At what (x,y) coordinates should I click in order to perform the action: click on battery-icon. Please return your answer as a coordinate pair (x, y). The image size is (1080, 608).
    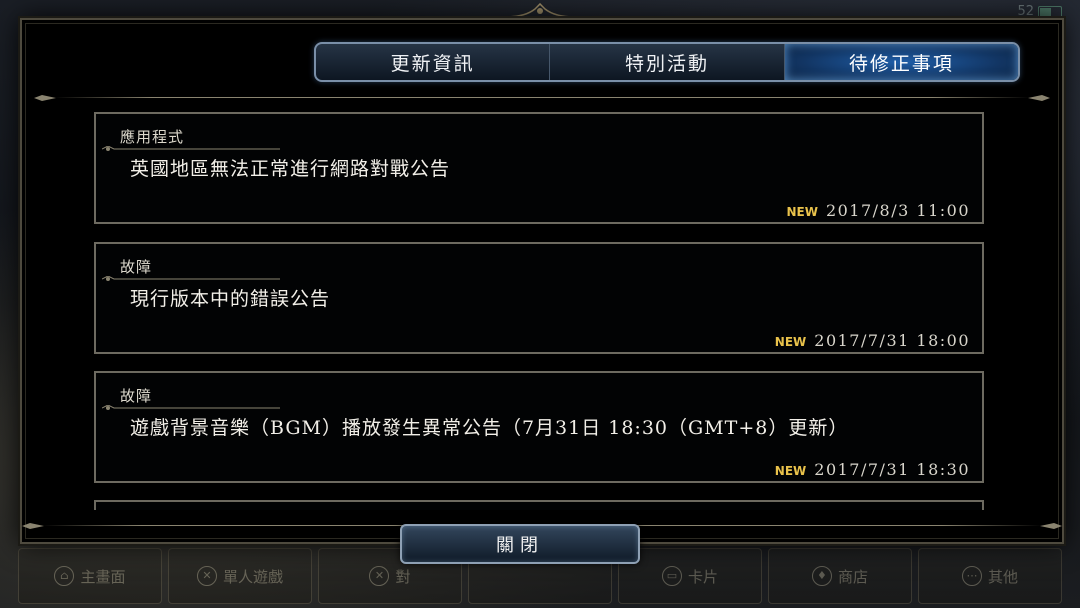
    Looking at the image, I should click on (1050, 11).